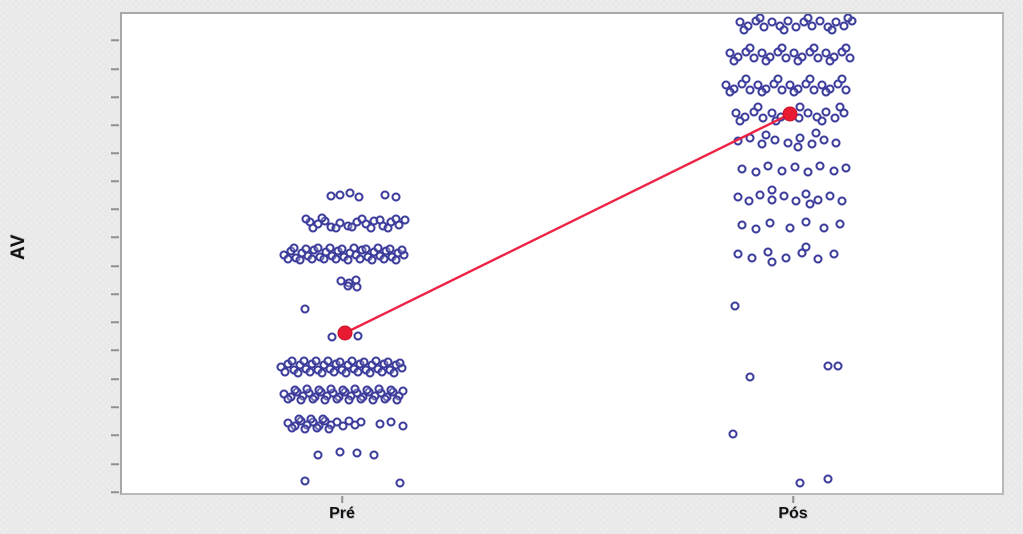 The width and height of the screenshot is (1023, 534). I want to click on mean-marker-pre, so click(345, 333).